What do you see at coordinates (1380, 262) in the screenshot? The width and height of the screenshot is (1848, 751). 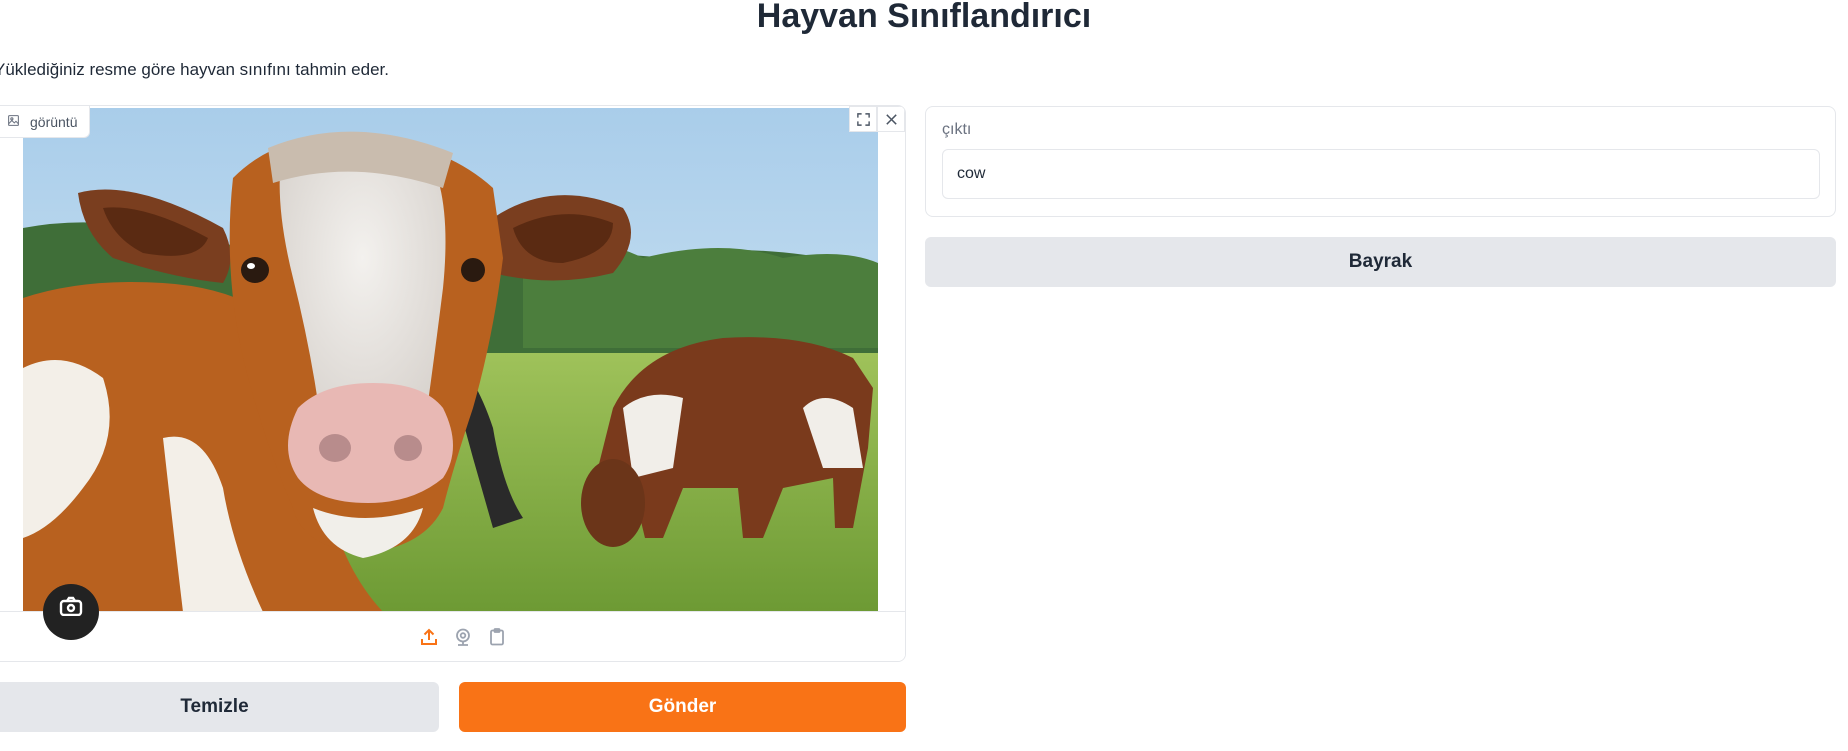 I see `flag-button: Bayrak` at bounding box center [1380, 262].